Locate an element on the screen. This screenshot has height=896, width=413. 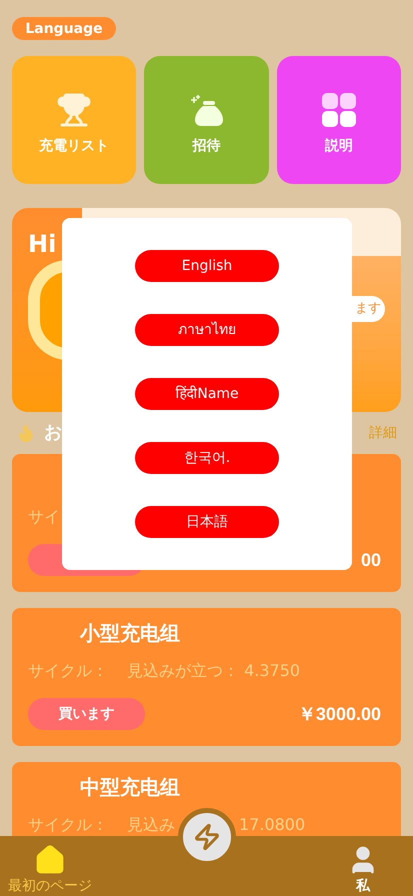
expected-return: 見込みが立つ： 4.3750 is located at coordinates (213, 671).